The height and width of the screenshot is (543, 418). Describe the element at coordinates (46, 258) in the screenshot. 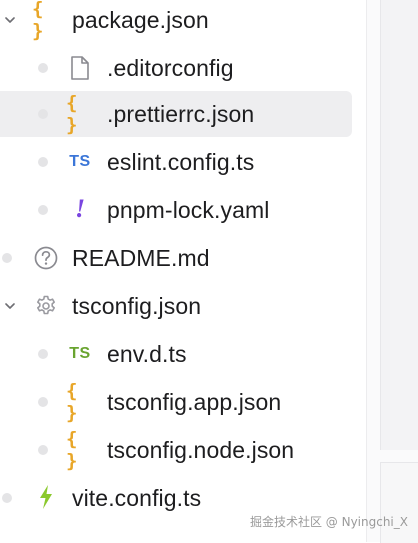

I see `question-circle-icon` at that location.